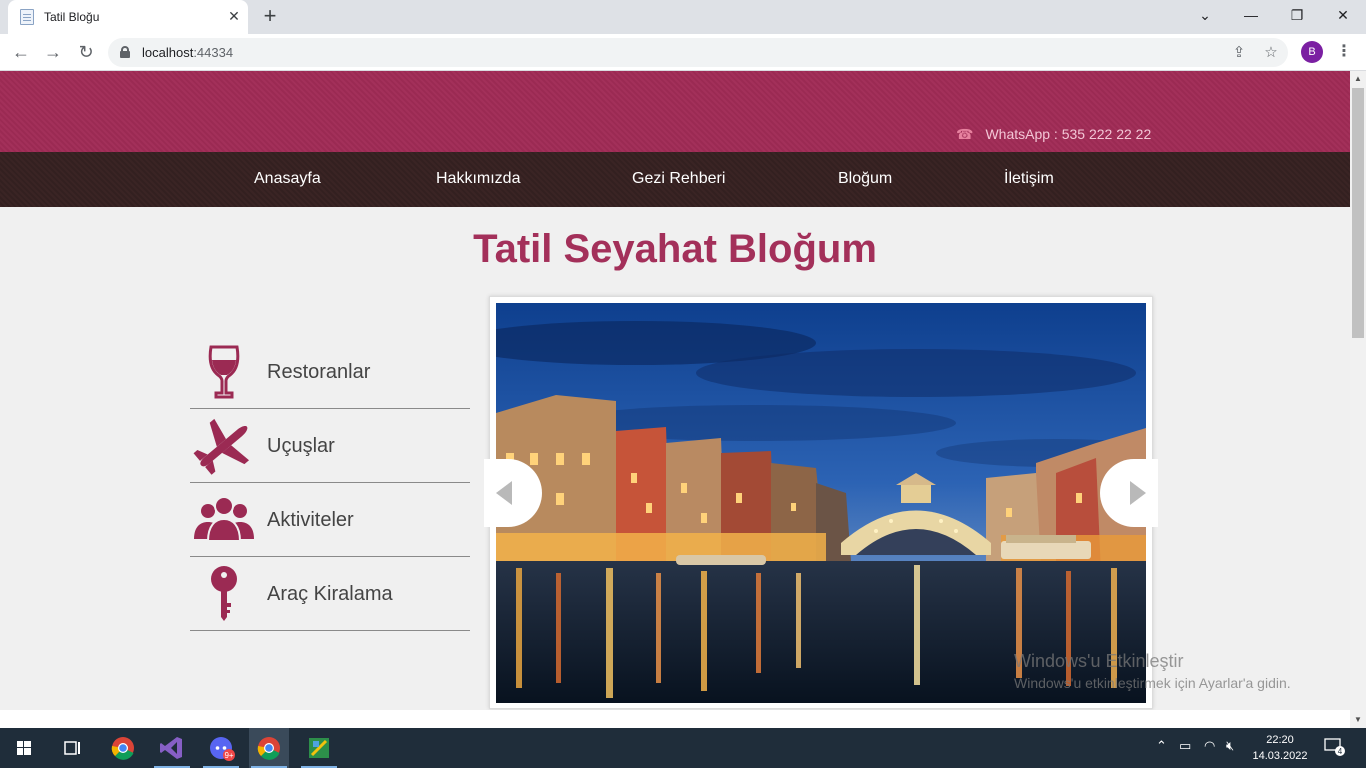  I want to click on tab-title: Tatil Bloğu, so click(72, 17).